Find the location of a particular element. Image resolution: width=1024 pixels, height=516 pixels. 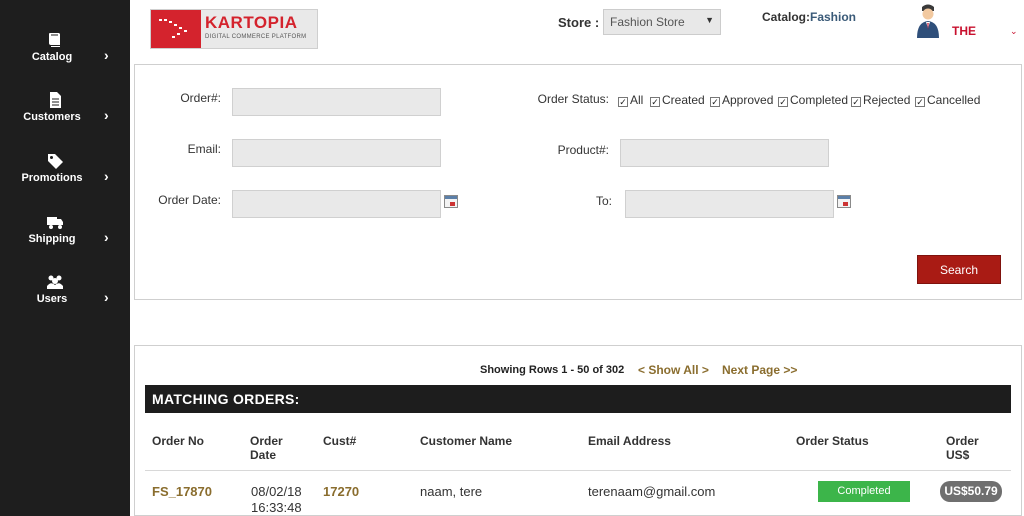

sidebar-item-label: Shipping is located at coordinates (52, 239).